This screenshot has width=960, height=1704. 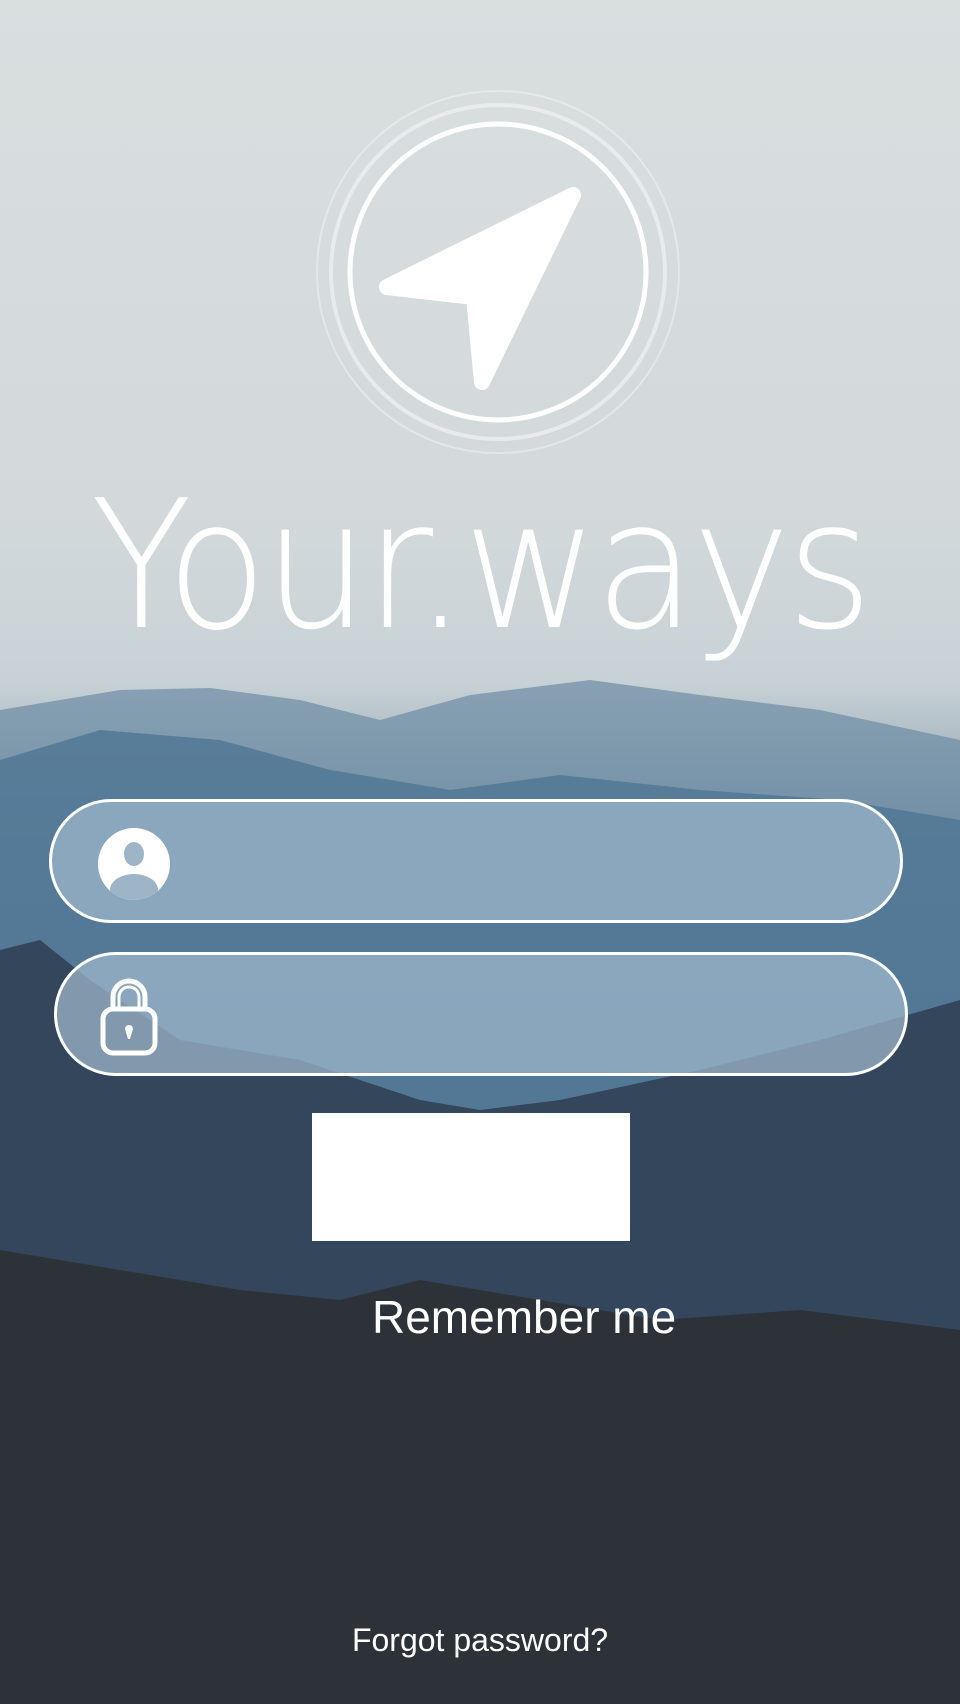 I want to click on user-icon, so click(x=134, y=864).